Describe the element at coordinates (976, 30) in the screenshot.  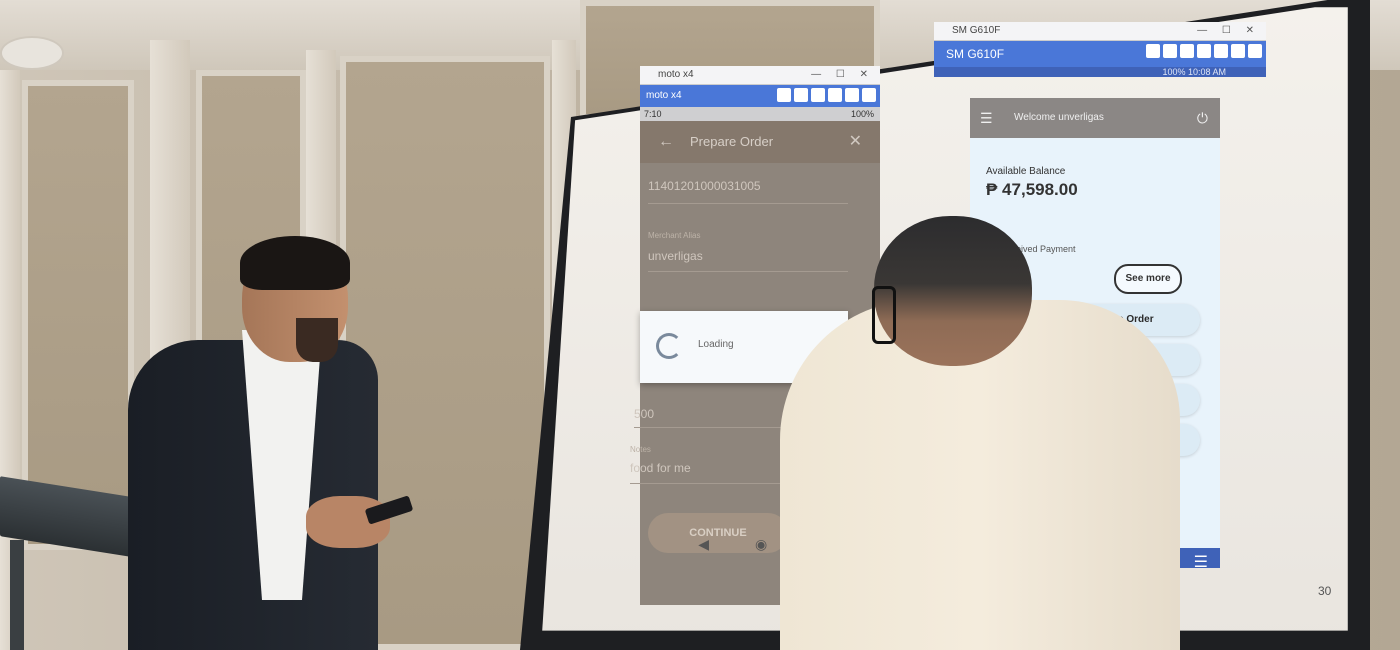
I see `window-title: SM G610F` at that location.